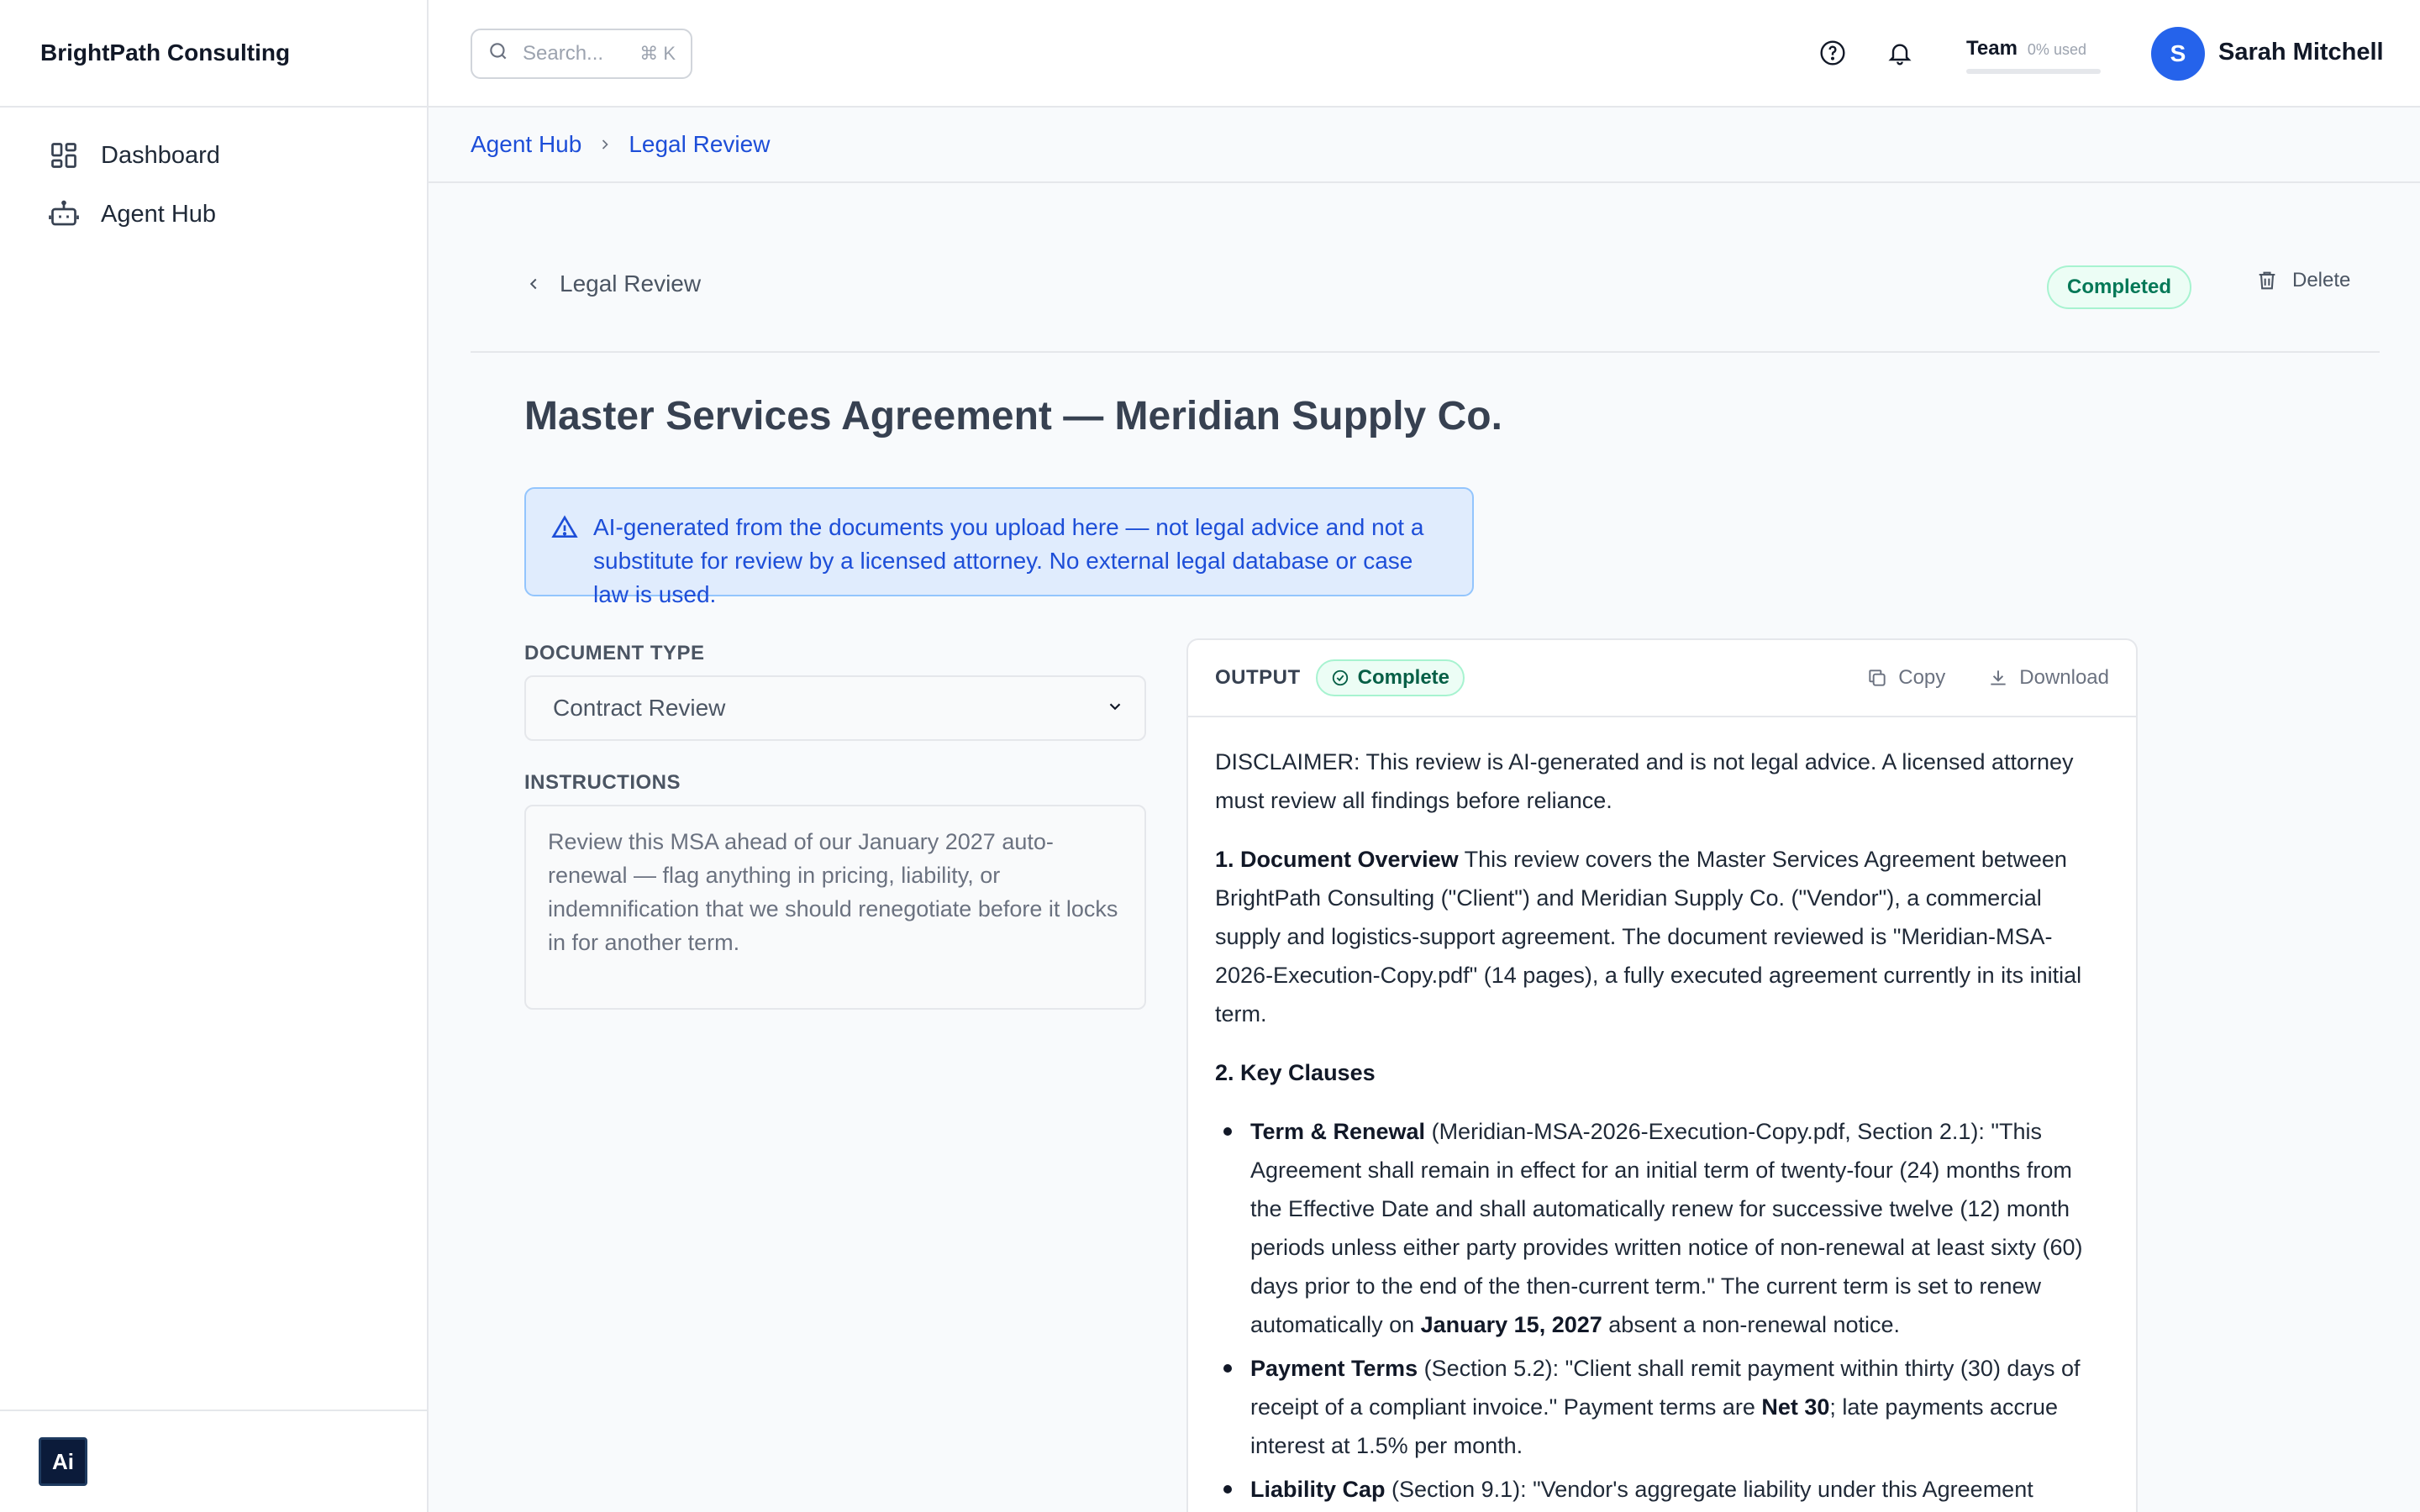  I want to click on team-usage: Team 0% used, so click(2038, 55).